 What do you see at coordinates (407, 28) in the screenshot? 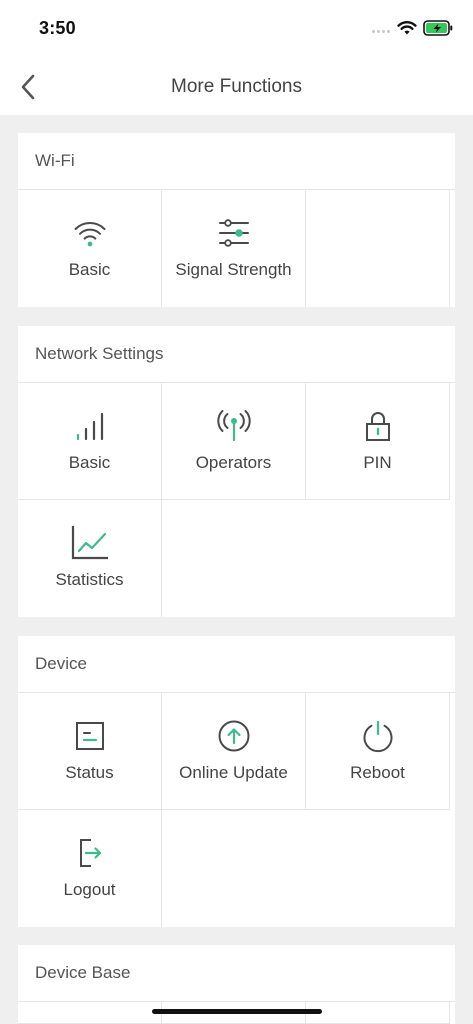
I see `wifi-status-icon` at bounding box center [407, 28].